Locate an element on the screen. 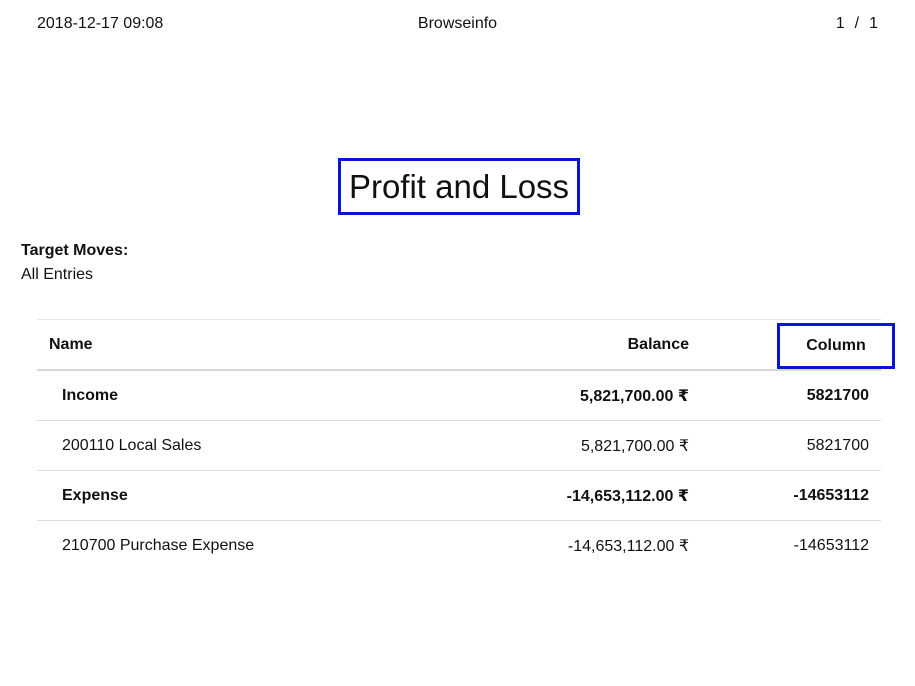  row-name: Expense is located at coordinates (95, 495).